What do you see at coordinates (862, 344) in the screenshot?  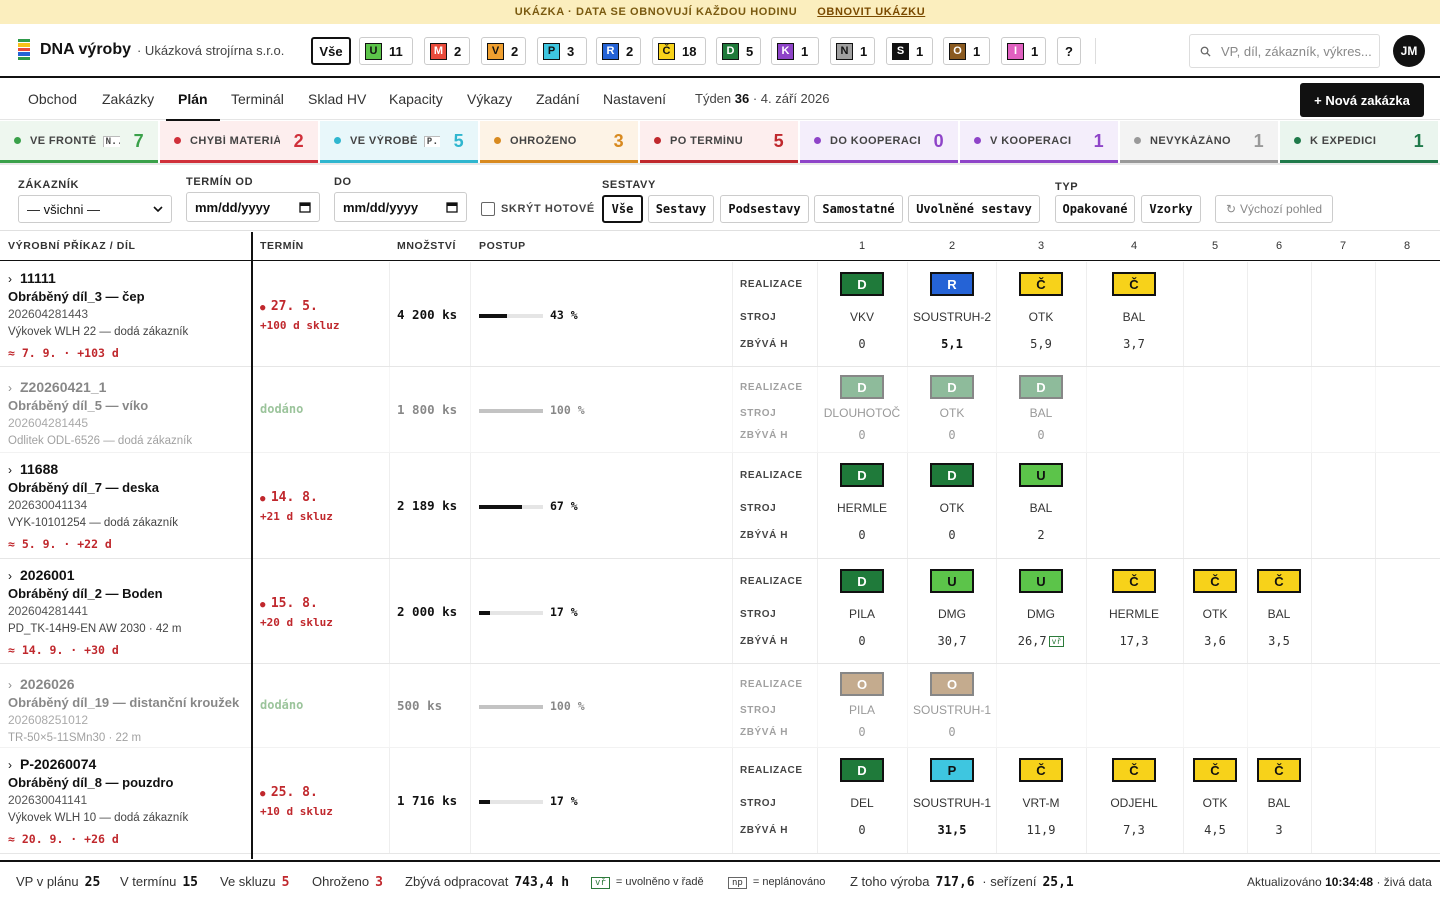 I see `remaining-hours: 0` at bounding box center [862, 344].